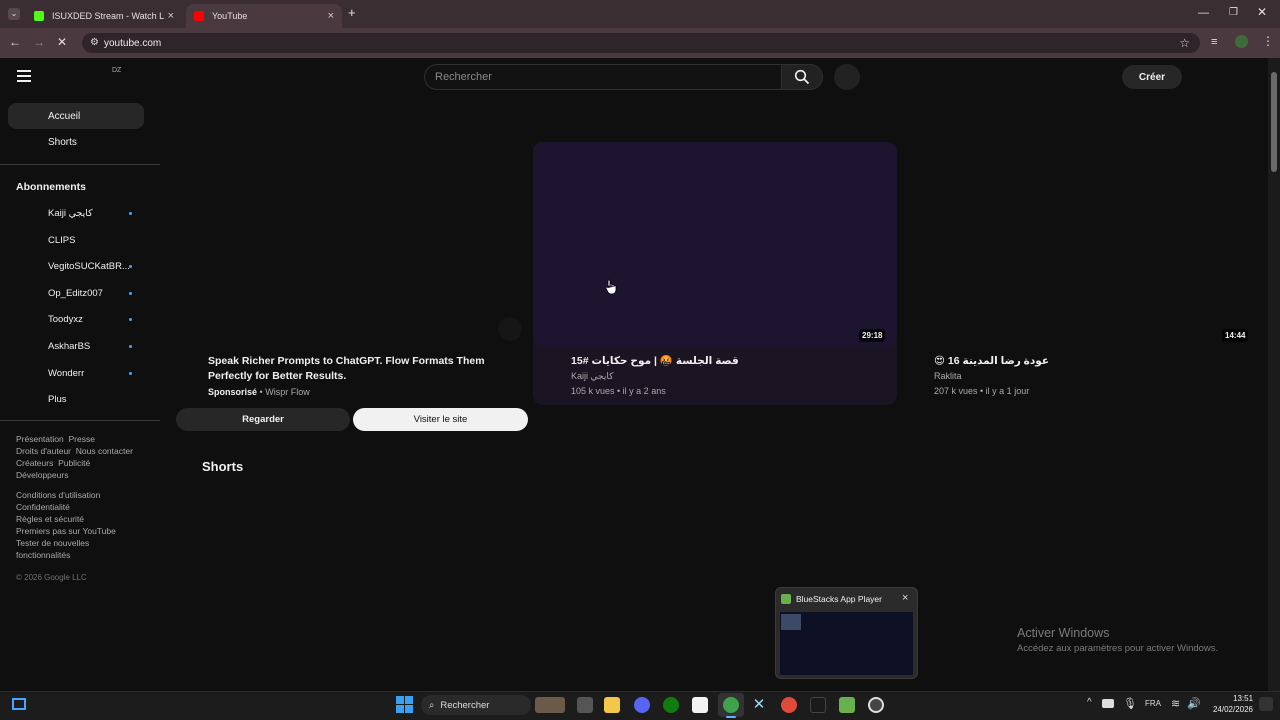  What do you see at coordinates (1130, 703) in the screenshot?
I see `microphone-icon: 🎙` at bounding box center [1130, 703].